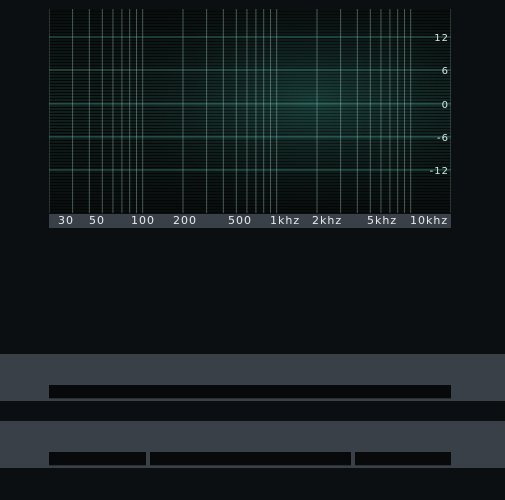 The image size is (505, 500). Describe the element at coordinates (443, 138) in the screenshot. I see `db-label-minus-6: -6` at that location.